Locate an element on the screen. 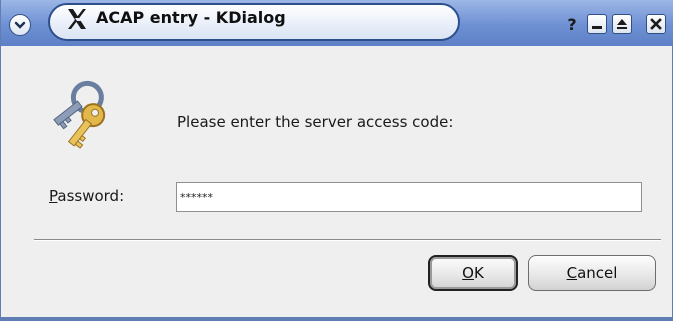 The height and width of the screenshot is (321, 673). ok-label: K is located at coordinates (478, 273).